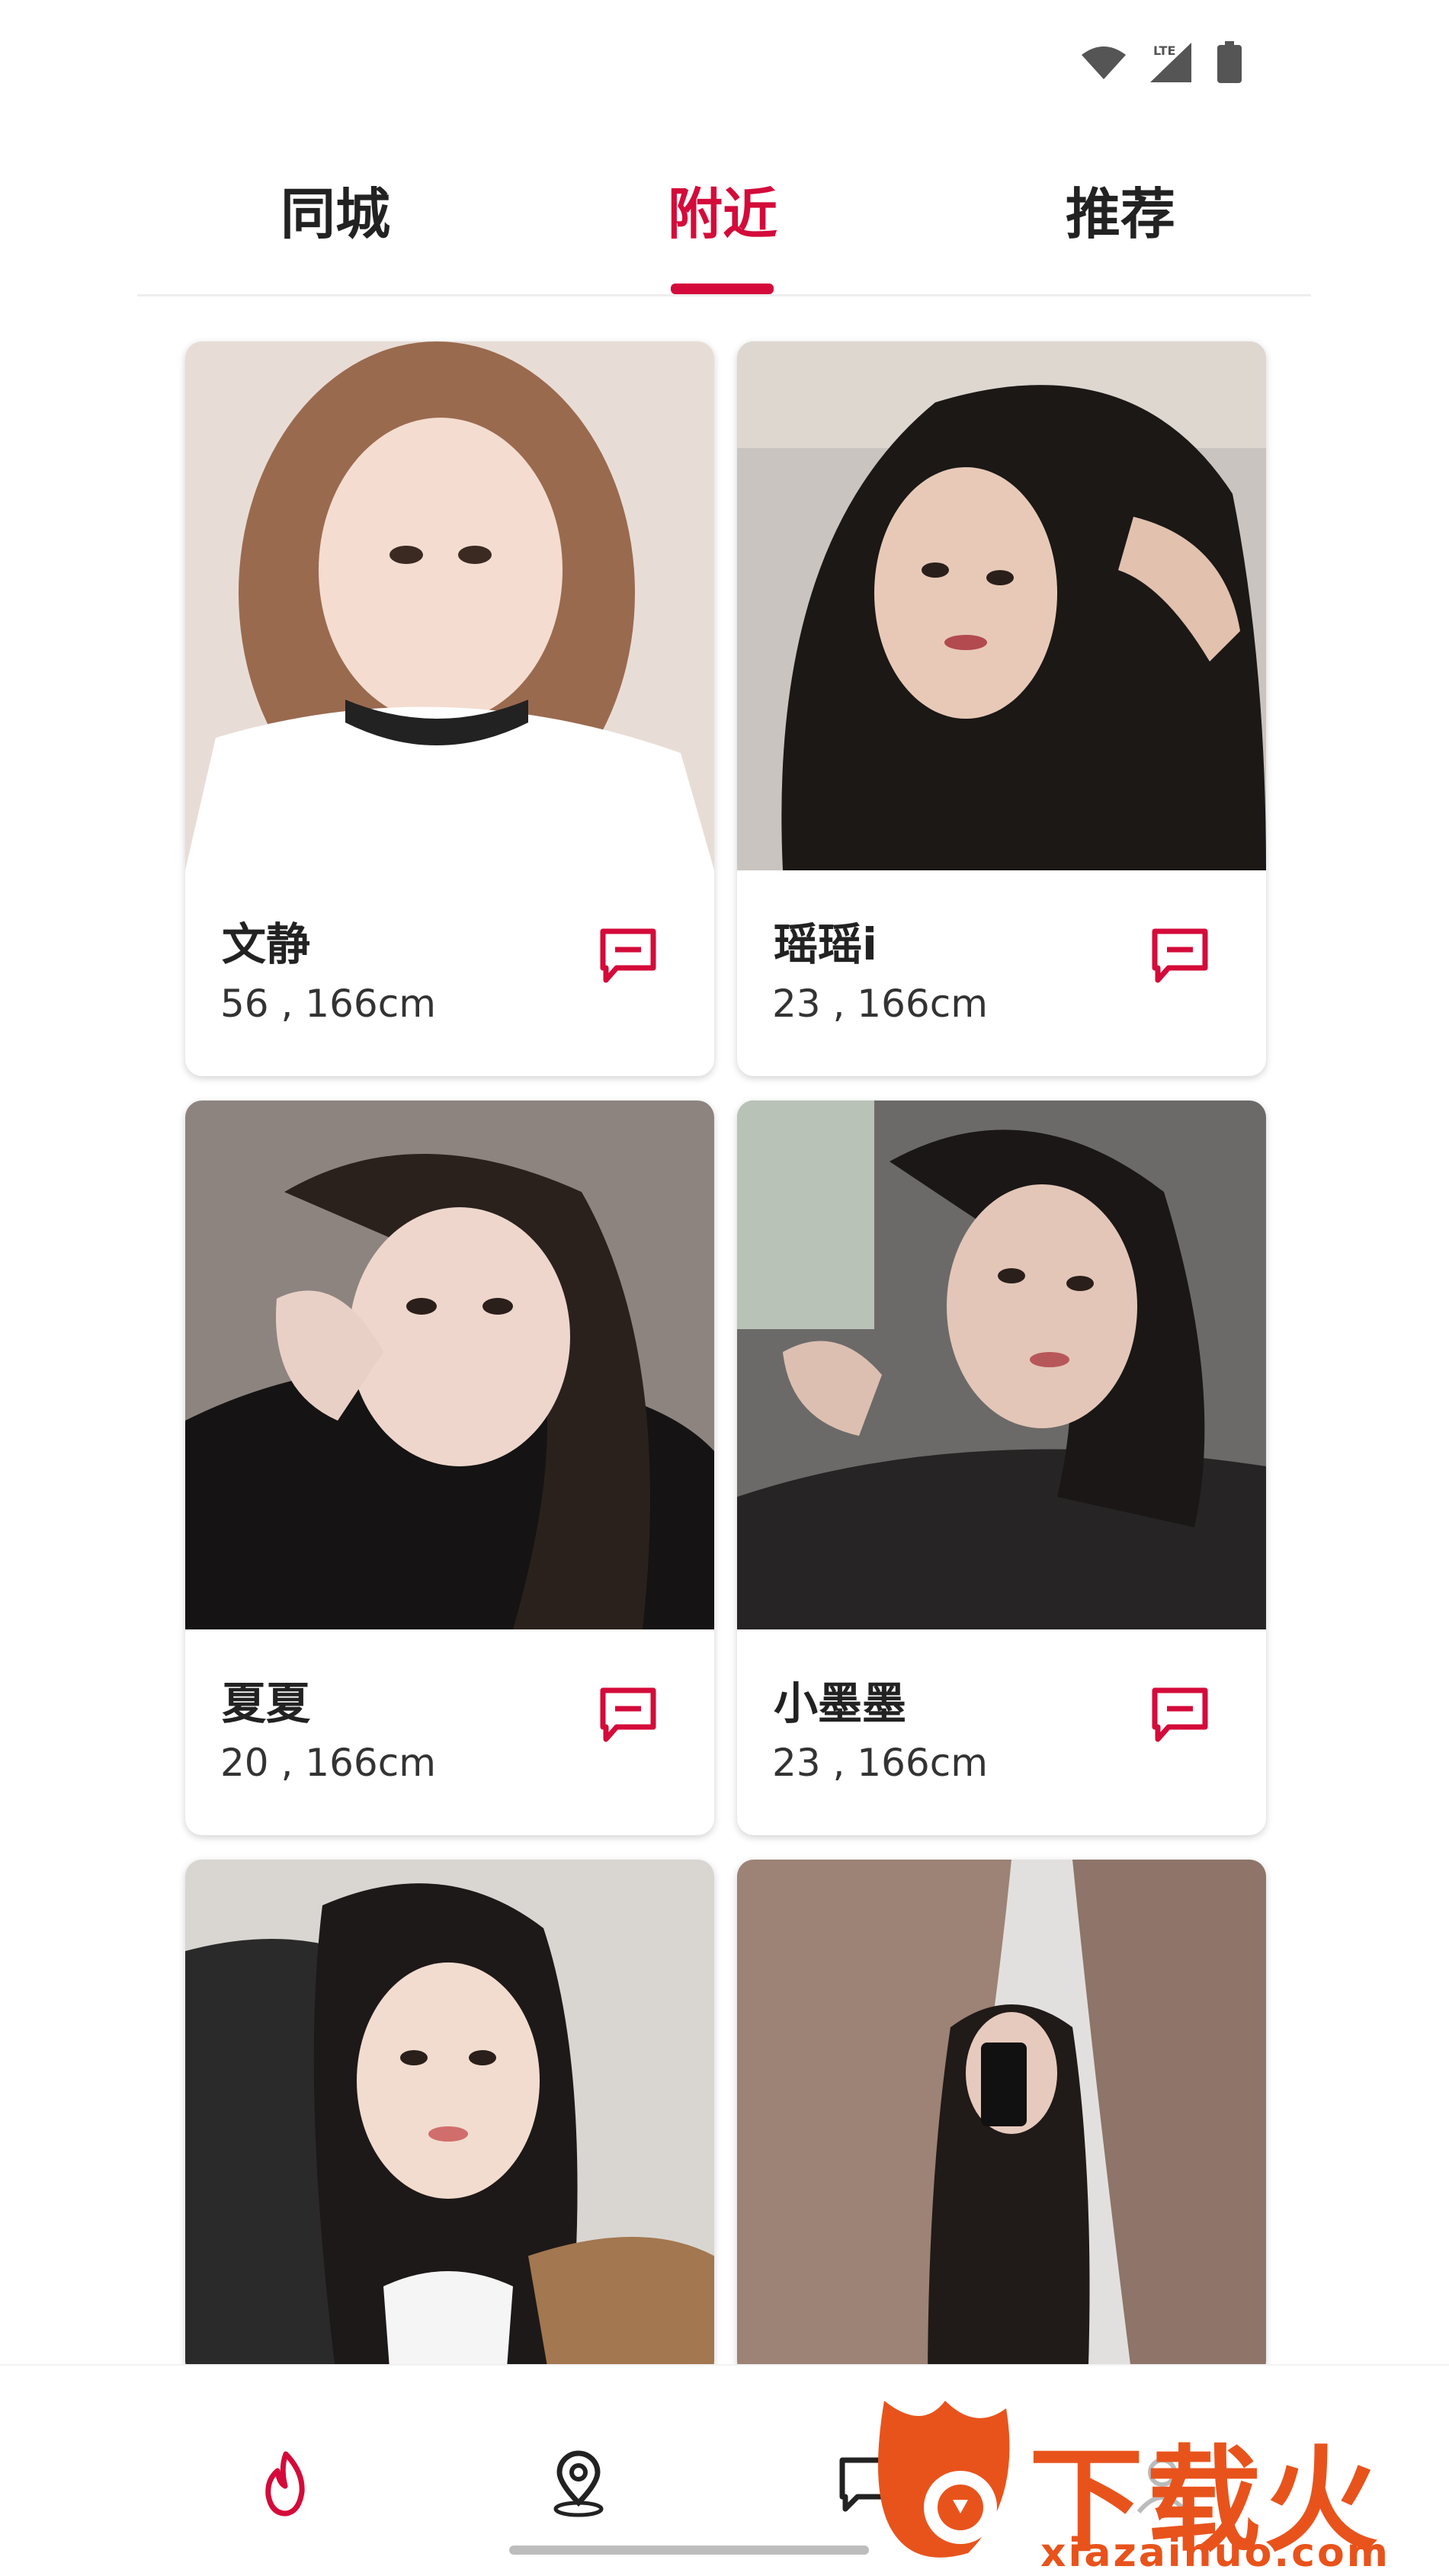  I want to click on watermark-logo: 下载火 xiazaihuo.com, so click(1152, 2480).